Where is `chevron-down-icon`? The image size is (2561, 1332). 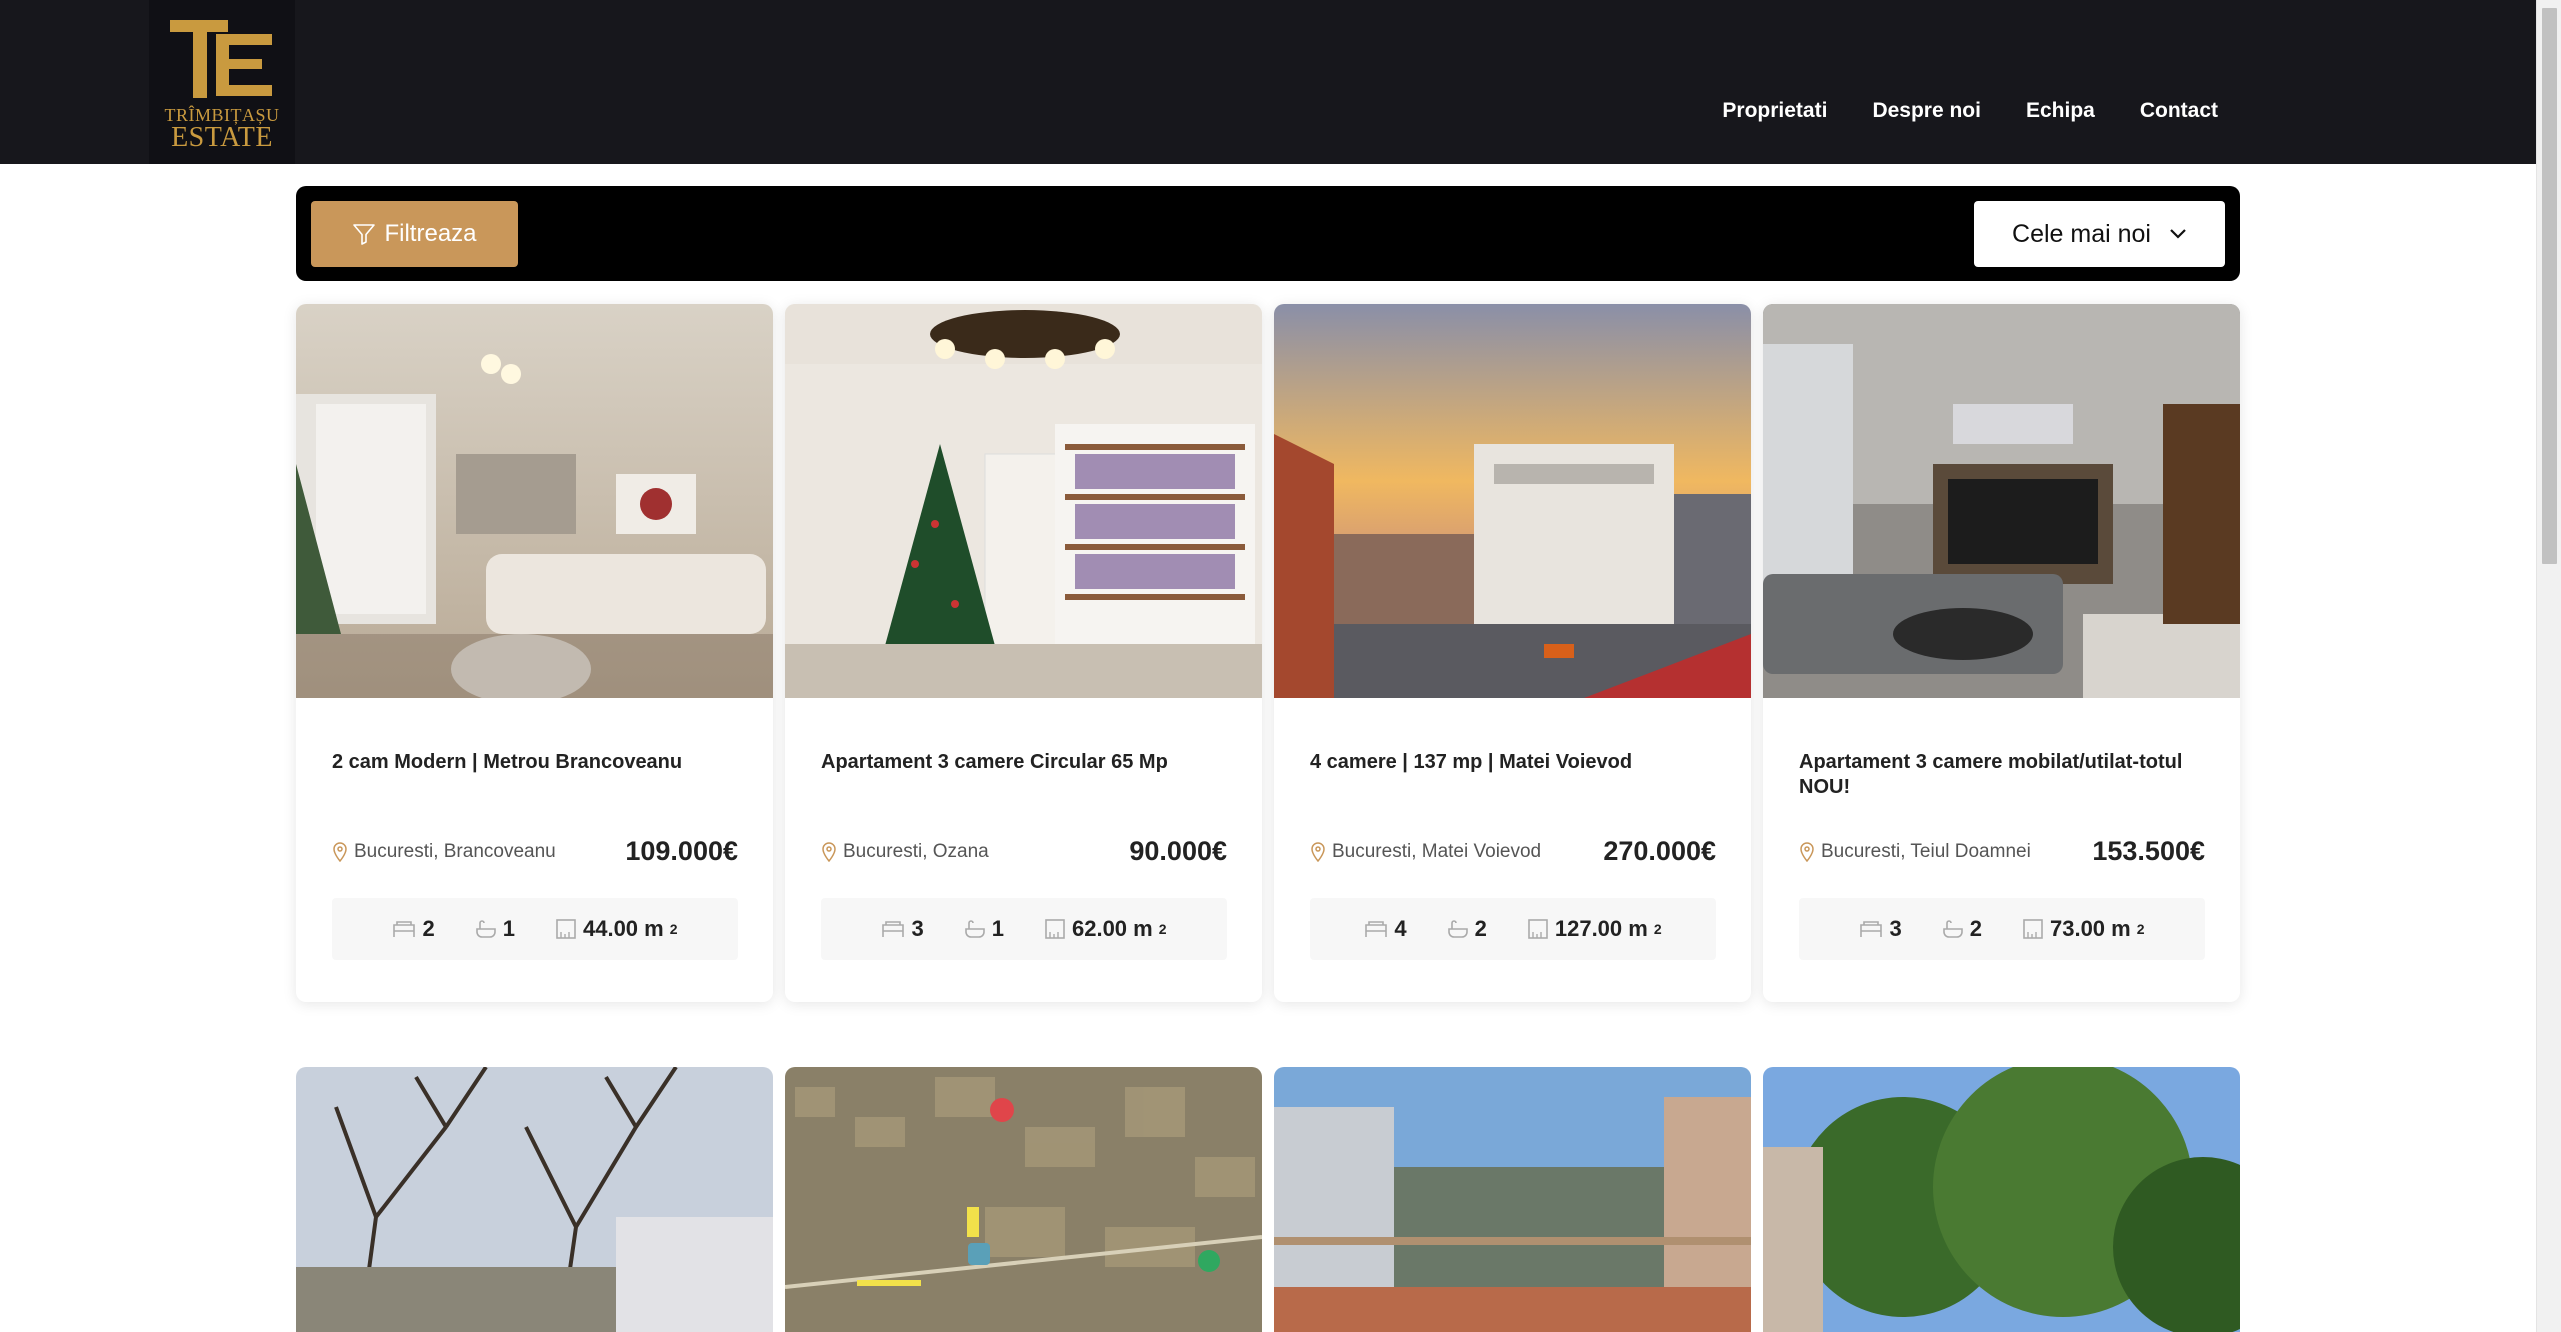
chevron-down-icon is located at coordinates (2178, 234).